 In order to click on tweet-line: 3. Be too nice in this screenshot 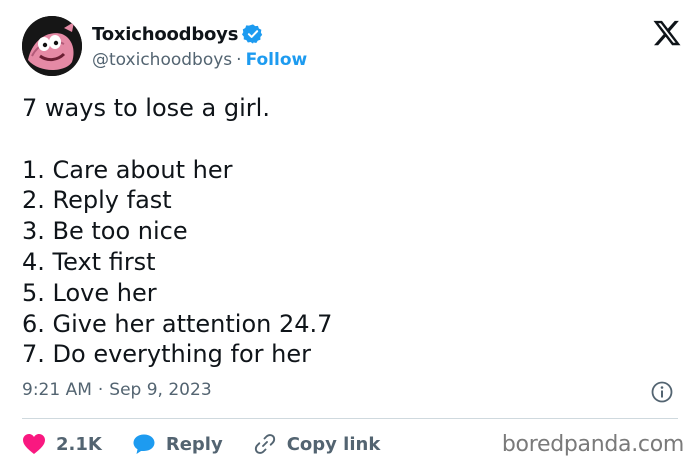, I will do `click(105, 231)`.